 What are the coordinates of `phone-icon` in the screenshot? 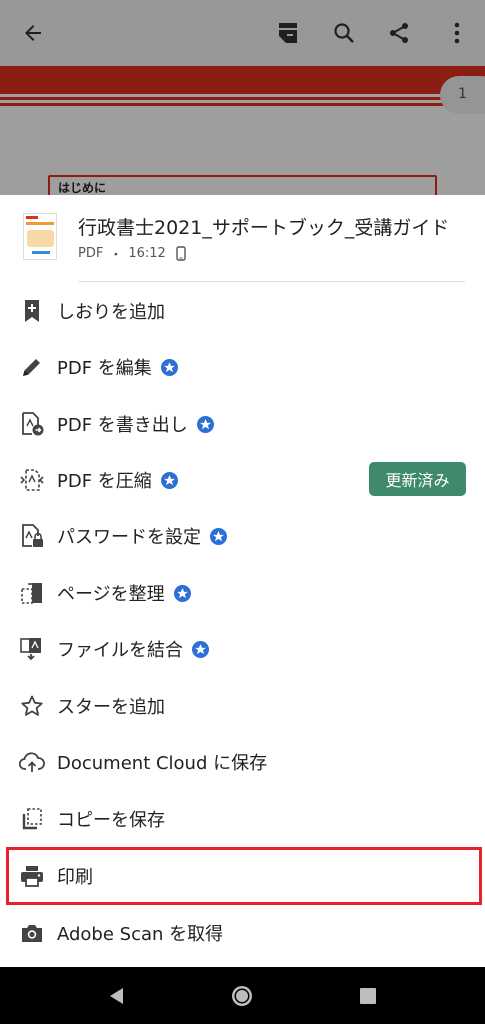 It's located at (181, 253).